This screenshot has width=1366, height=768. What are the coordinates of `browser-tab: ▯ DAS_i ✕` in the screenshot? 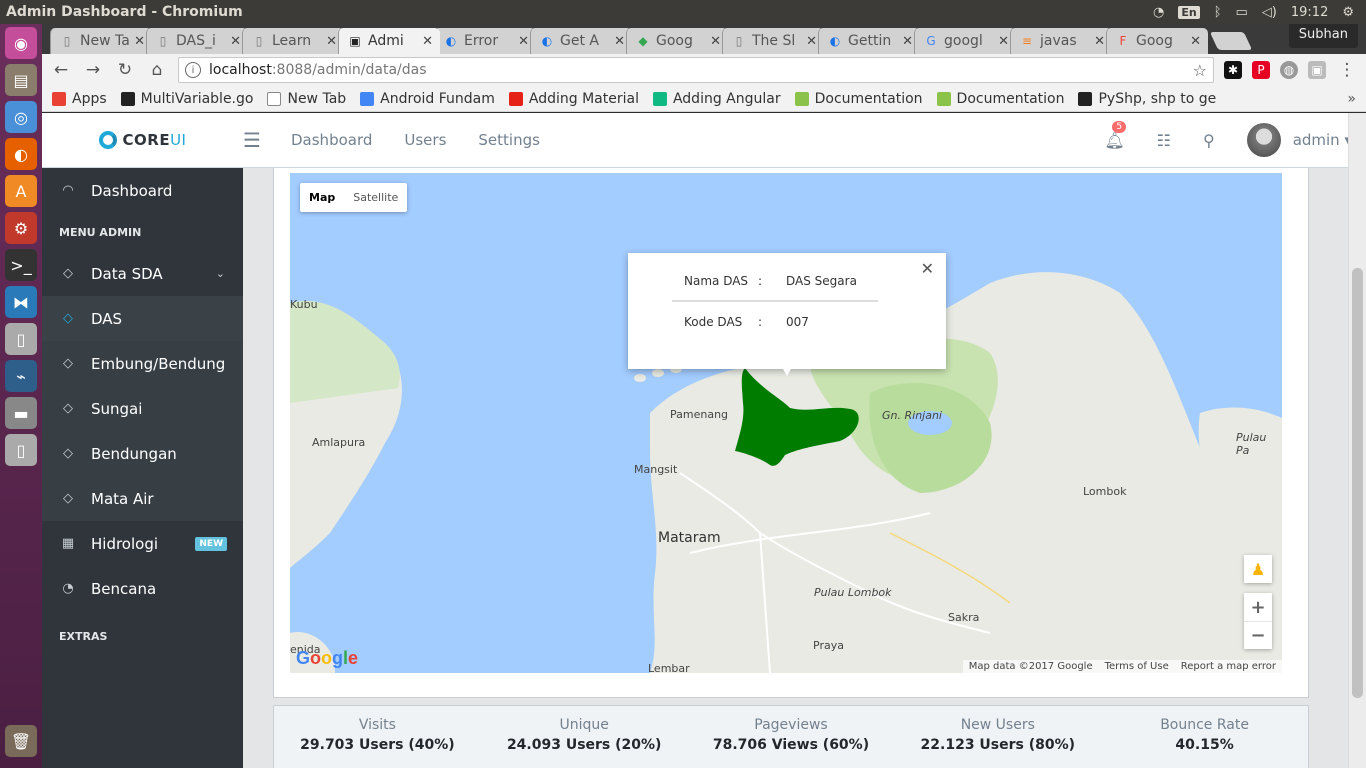 It's located at (197, 41).